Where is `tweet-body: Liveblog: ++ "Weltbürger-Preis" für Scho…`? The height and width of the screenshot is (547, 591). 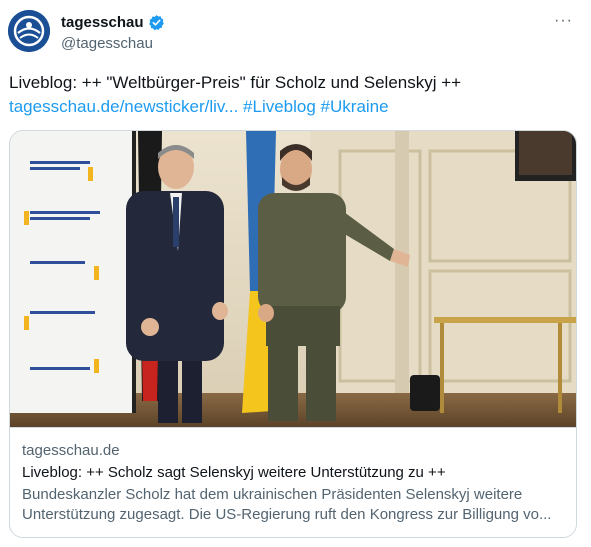
tweet-body: Liveblog: ++ "Weltbürger-Preis" für Scho… is located at coordinates (235, 82).